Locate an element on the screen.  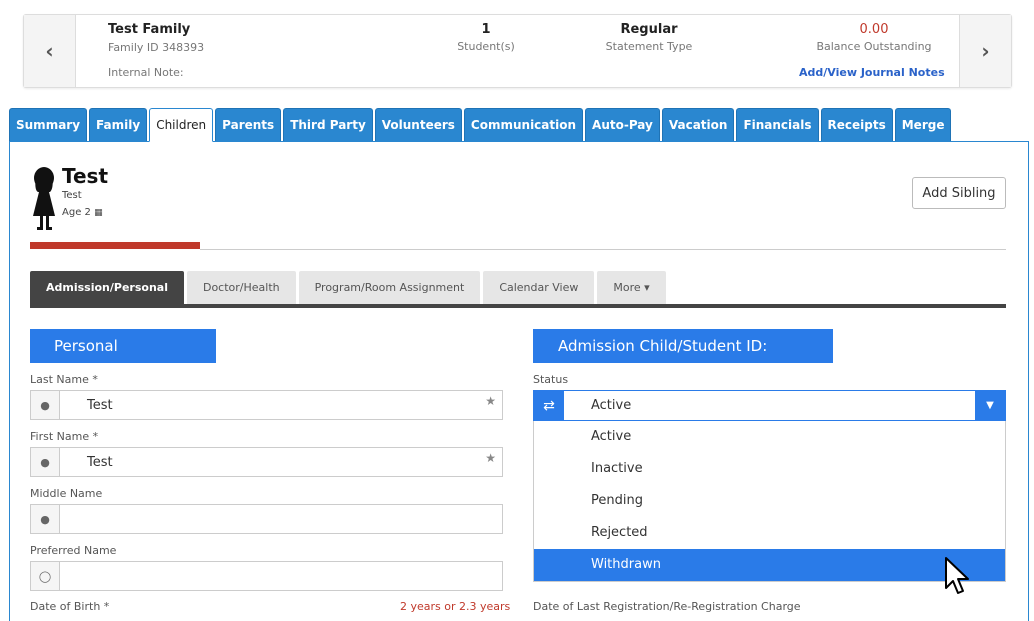
last-name-label: Last Name * is located at coordinates (64, 379).